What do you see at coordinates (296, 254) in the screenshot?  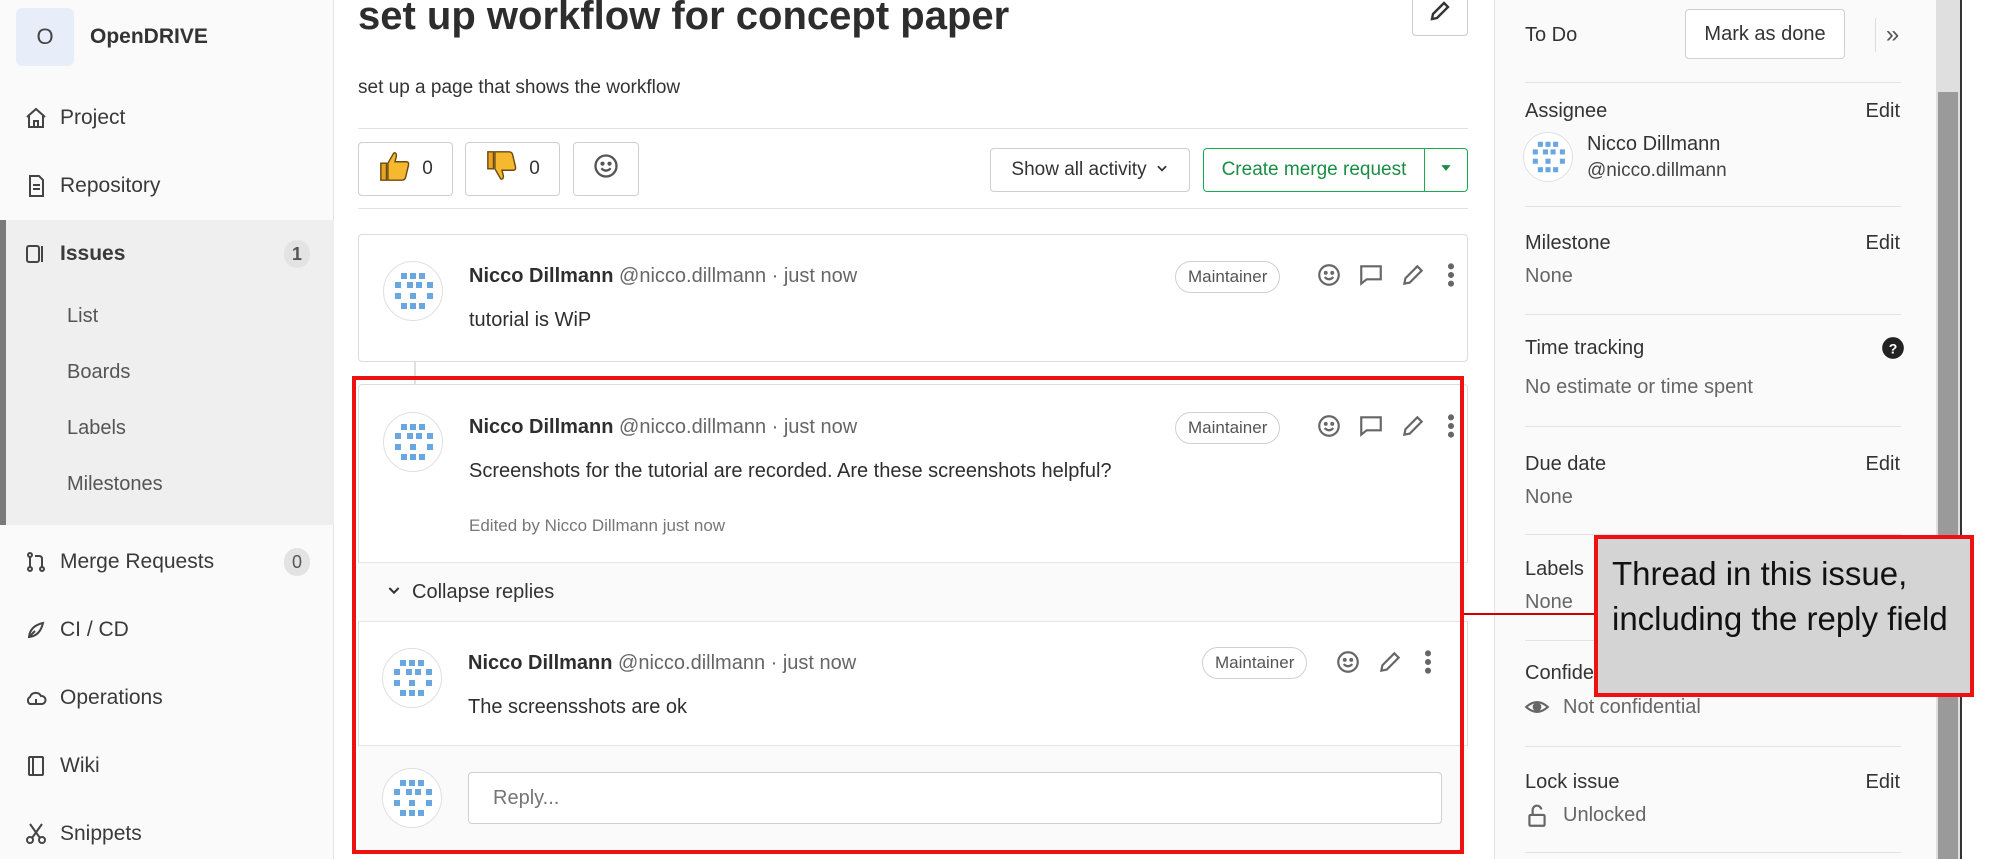 I see `issues-count-badge: 1` at bounding box center [296, 254].